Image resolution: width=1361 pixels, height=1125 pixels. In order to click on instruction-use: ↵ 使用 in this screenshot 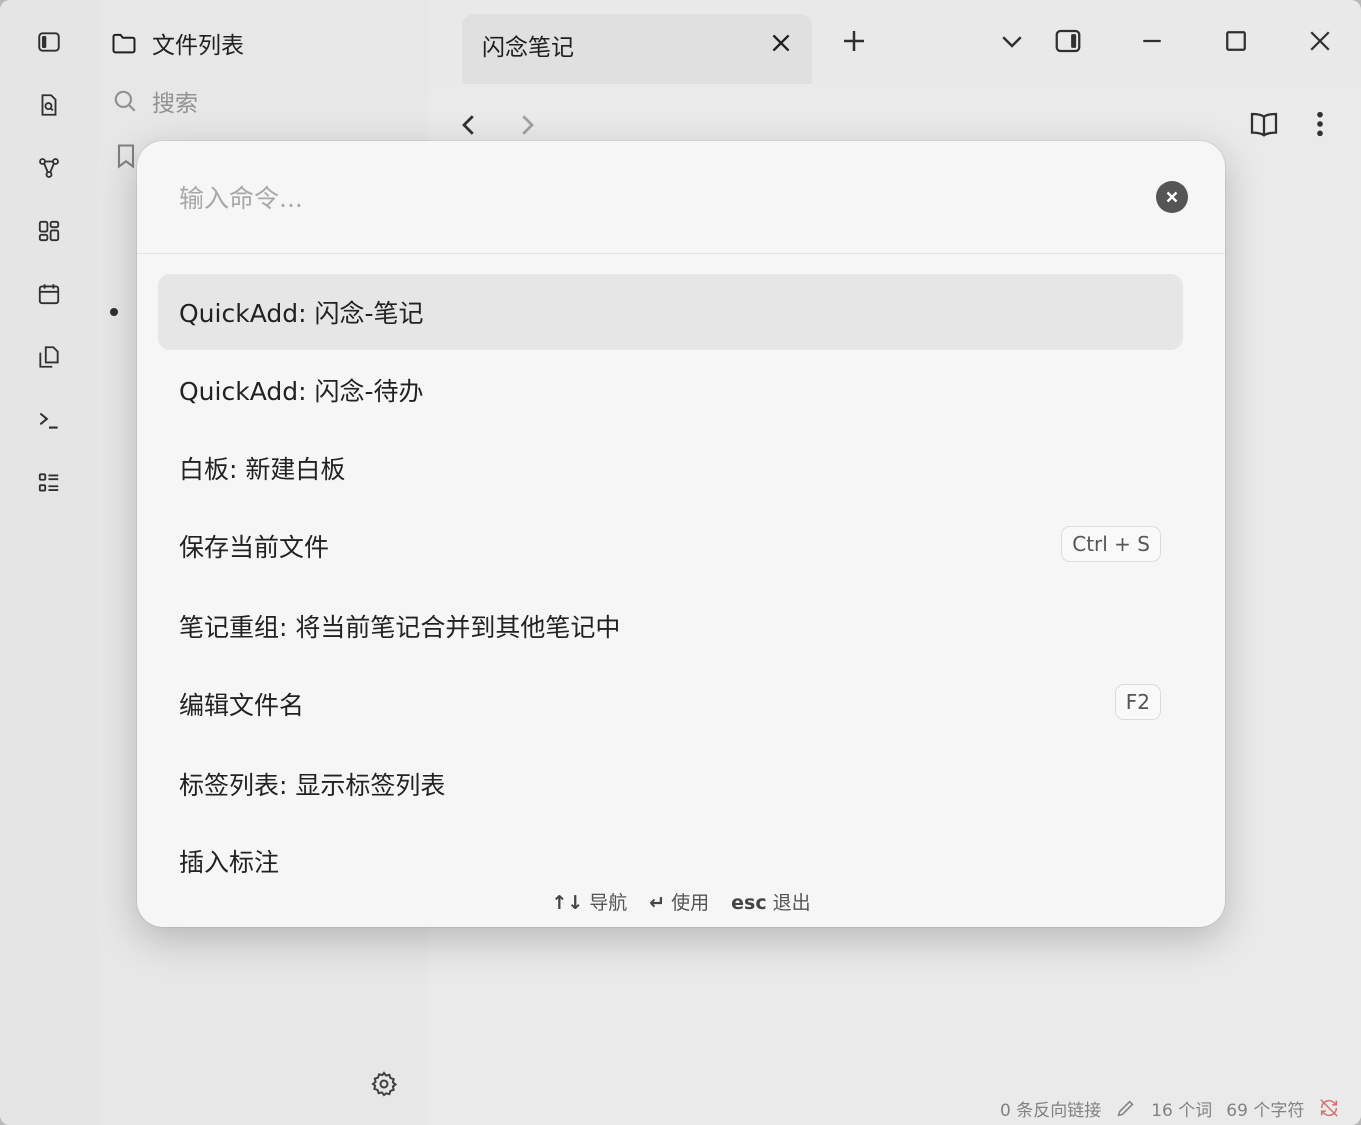, I will do `click(679, 901)`.